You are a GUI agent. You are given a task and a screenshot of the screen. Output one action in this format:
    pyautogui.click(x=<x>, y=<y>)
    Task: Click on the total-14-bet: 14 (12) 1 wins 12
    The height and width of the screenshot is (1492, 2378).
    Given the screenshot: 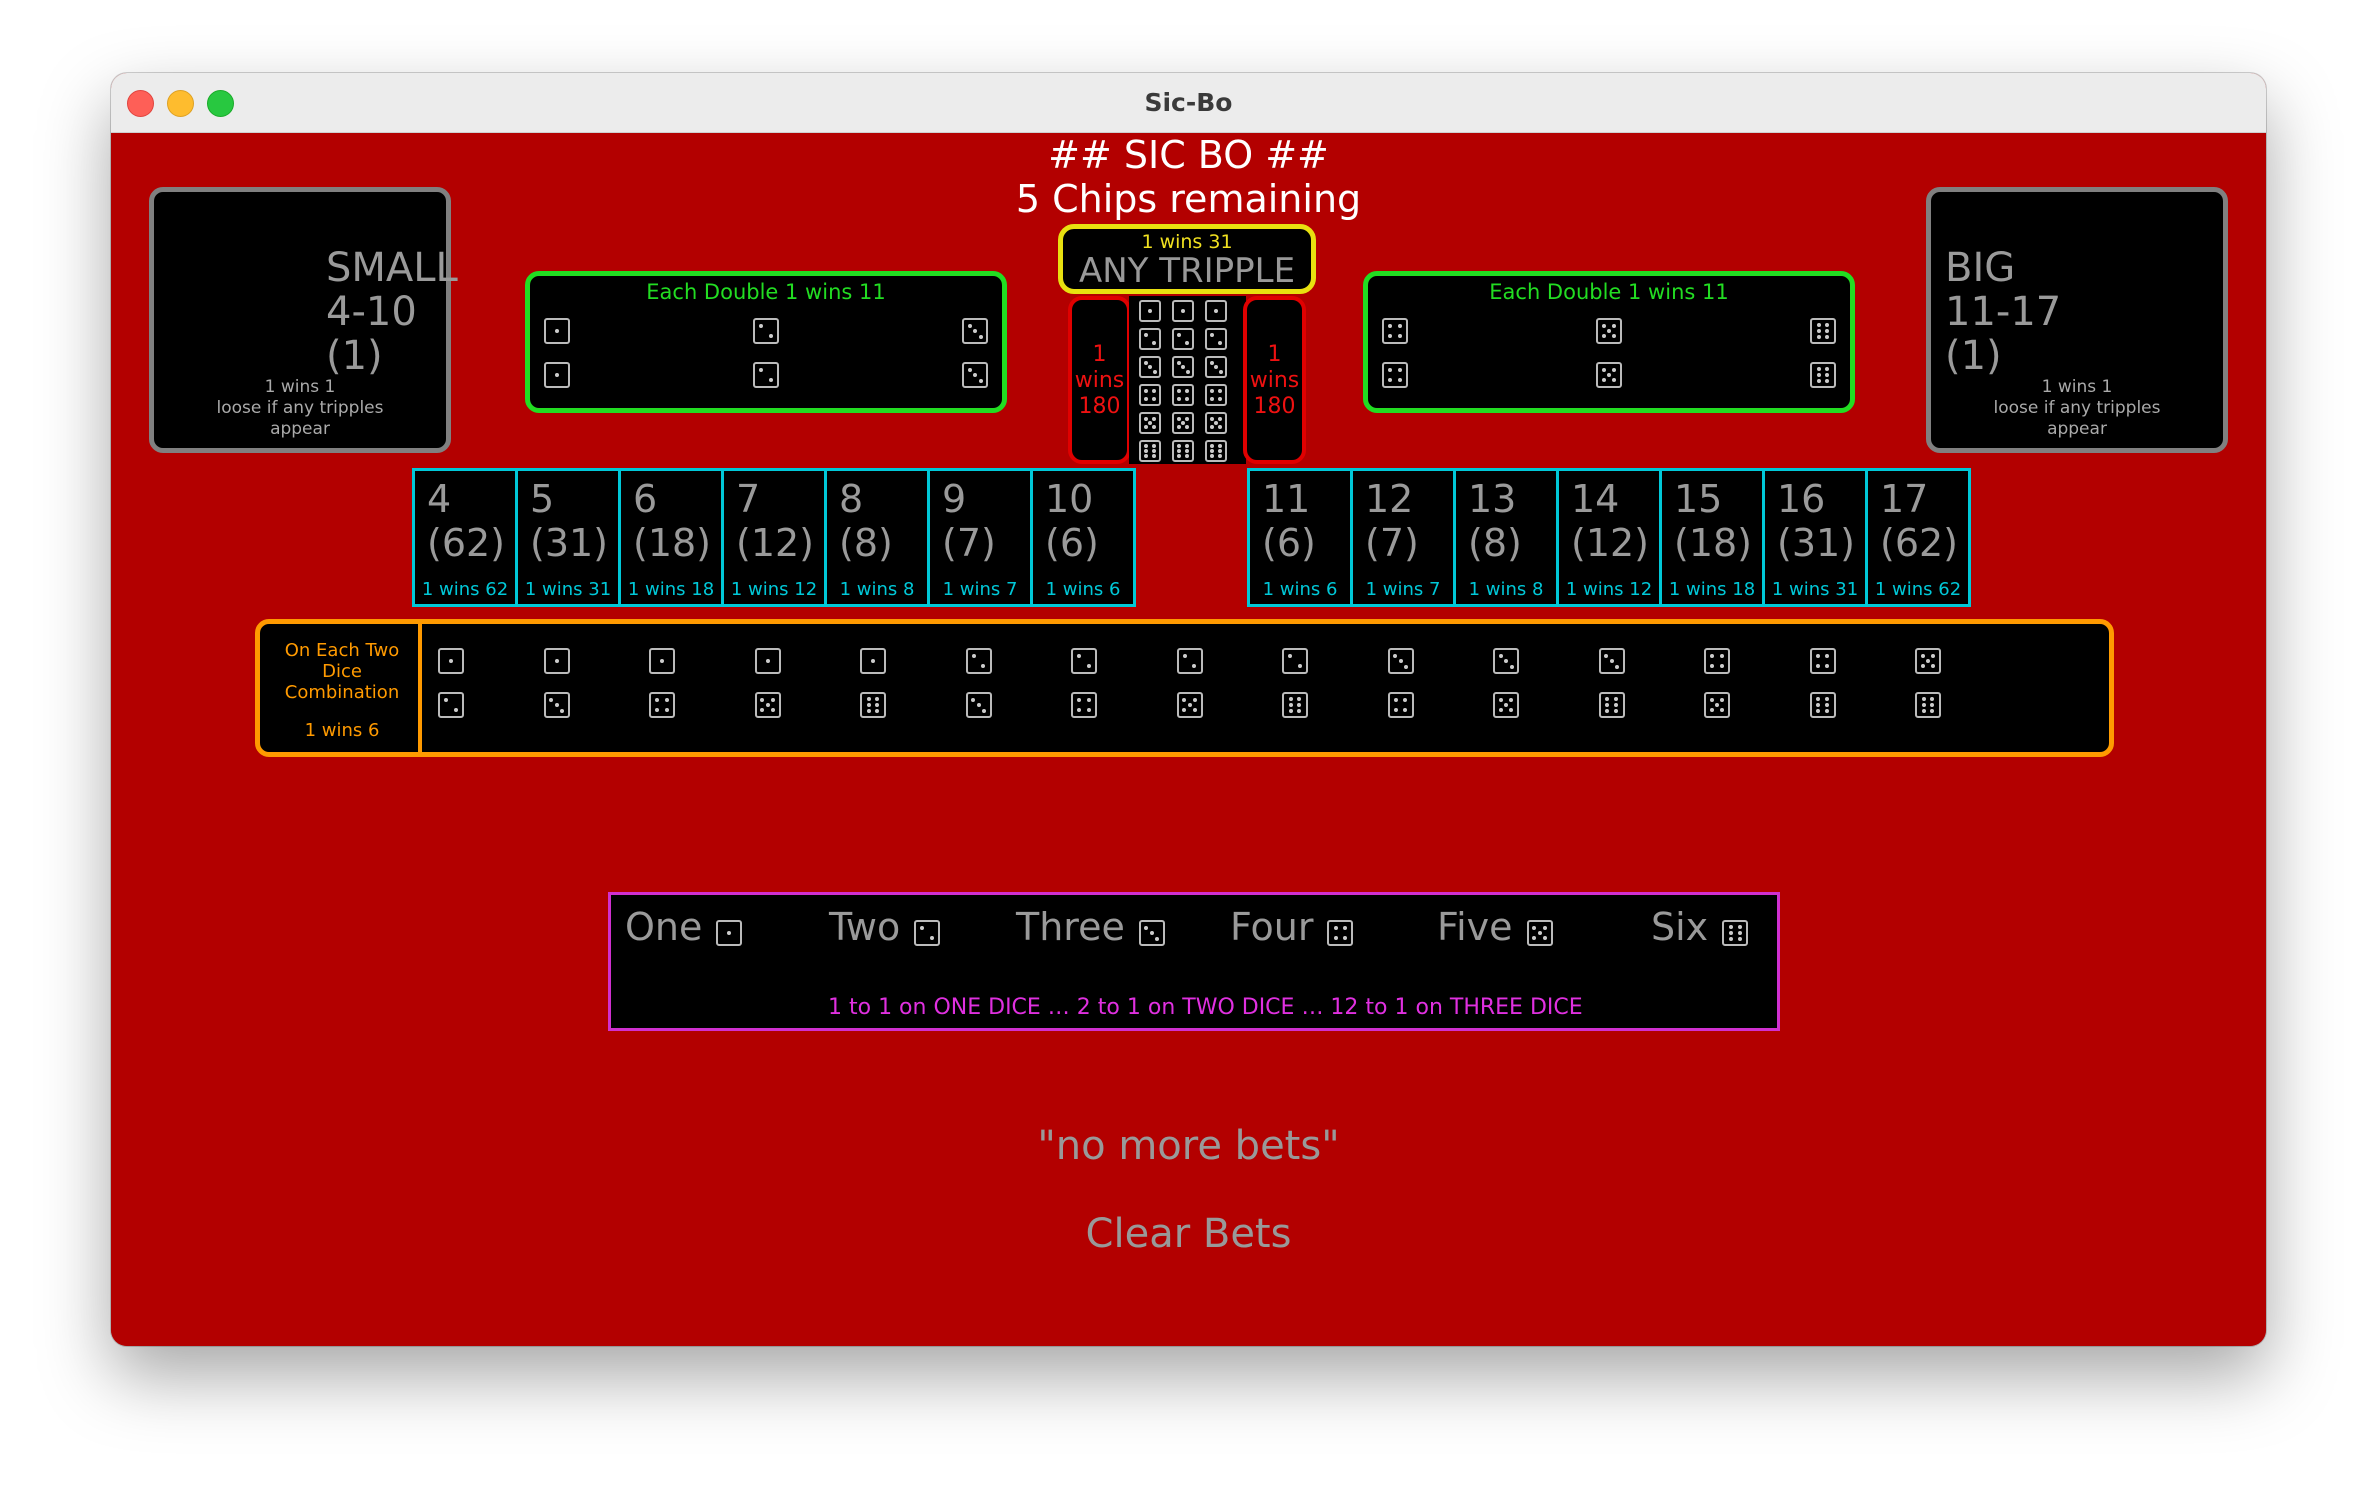 What is the action you would take?
    pyautogui.click(x=1609, y=537)
    